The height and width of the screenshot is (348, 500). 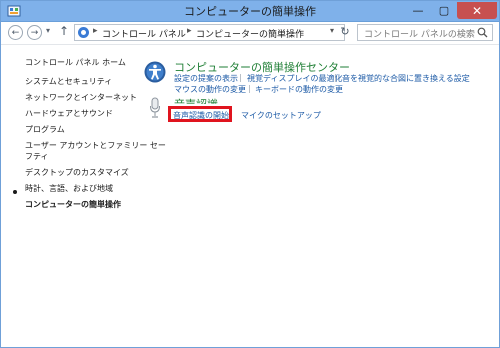 What do you see at coordinates (281, 115) in the screenshot?
I see `link-set-up-microphone: マイクのセットアップ` at bounding box center [281, 115].